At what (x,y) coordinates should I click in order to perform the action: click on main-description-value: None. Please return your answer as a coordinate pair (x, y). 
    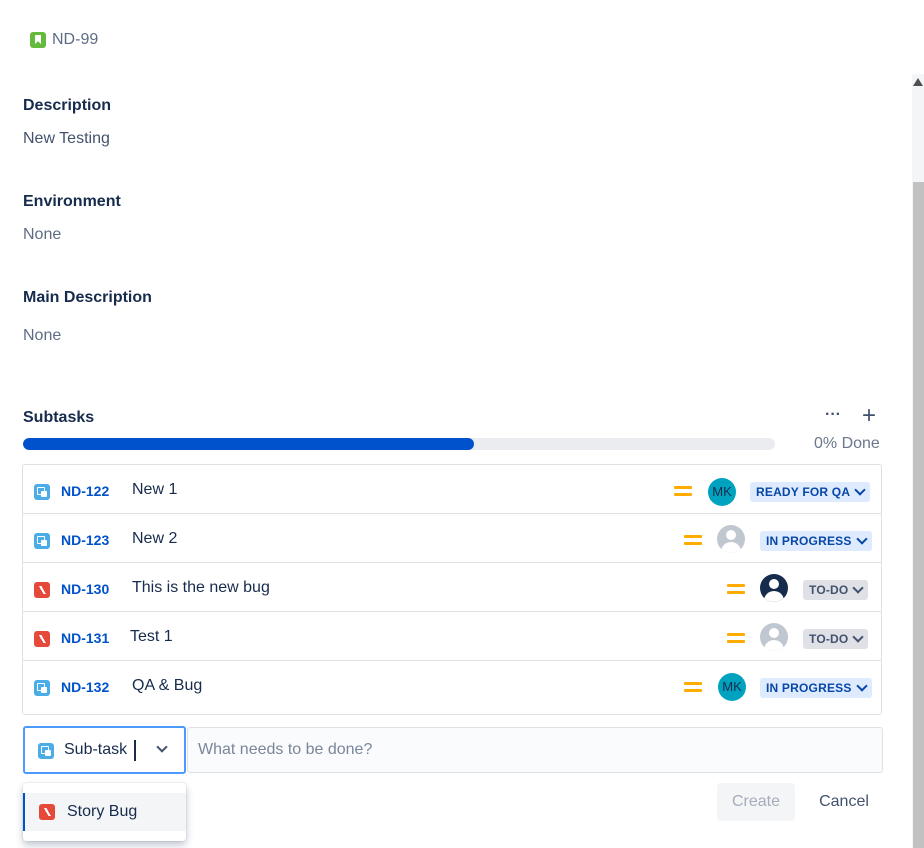
    Looking at the image, I should click on (42, 336).